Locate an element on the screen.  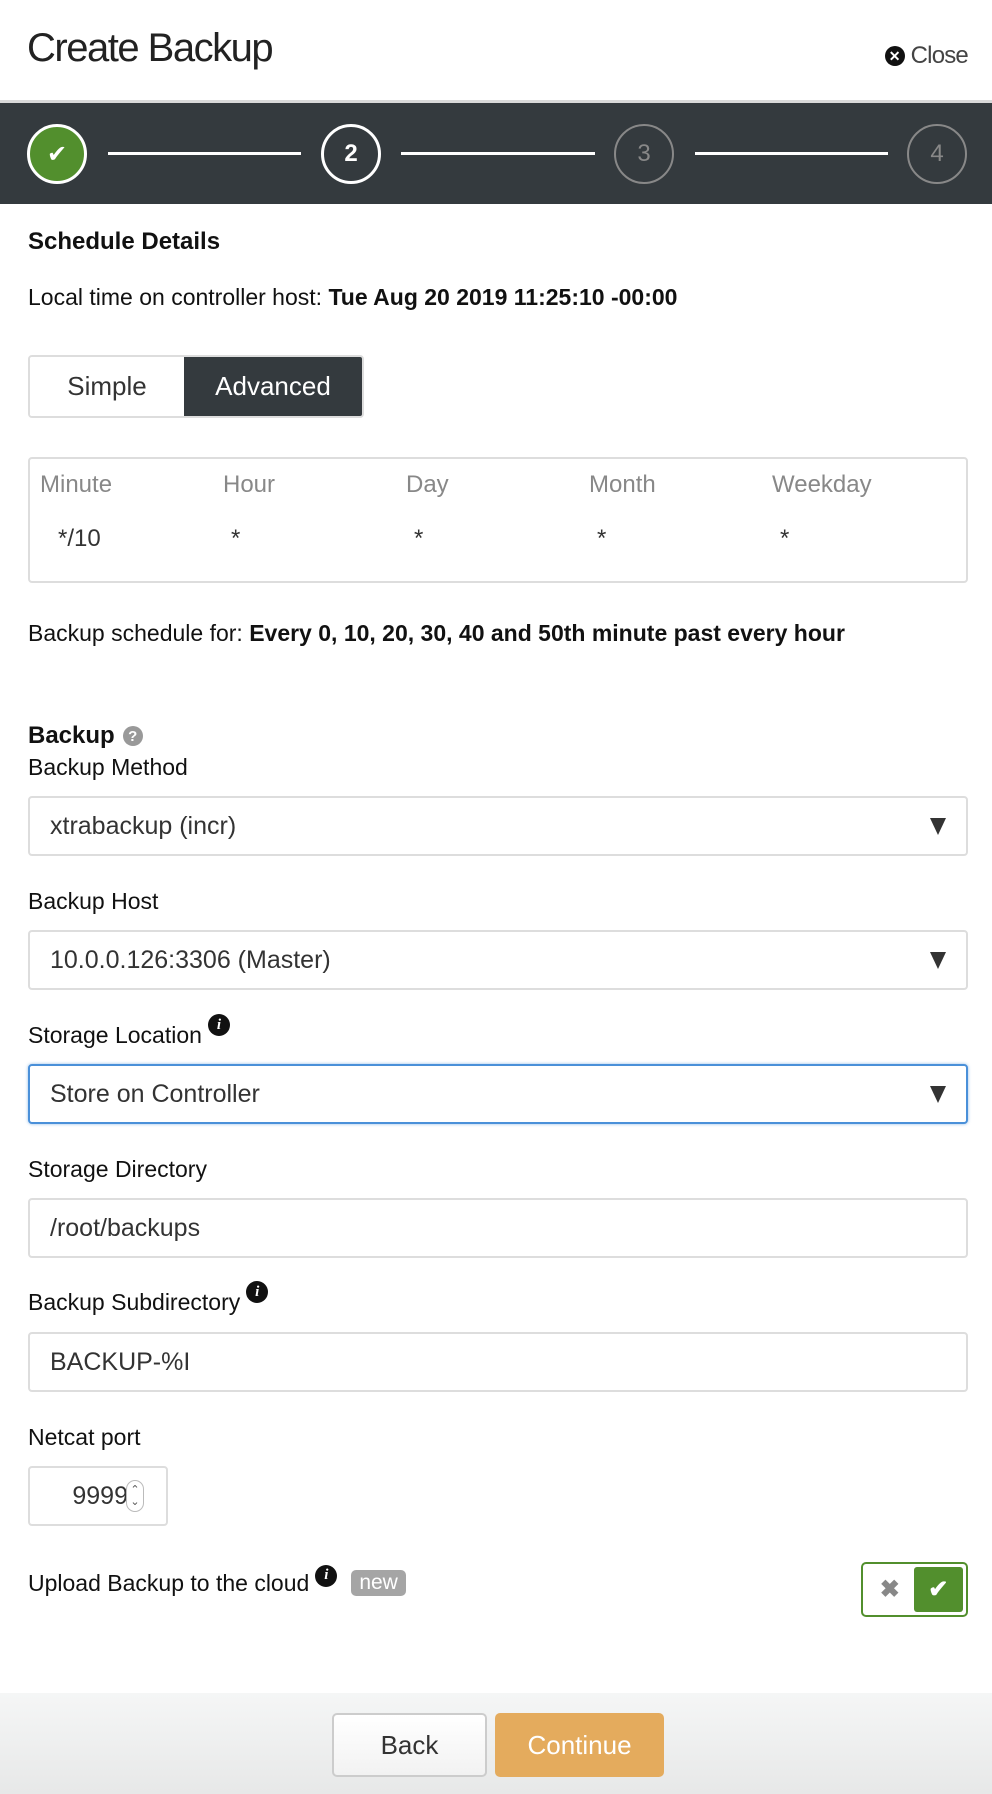
wizard-progress: ✔ 2 3 4 is located at coordinates (496, 153).